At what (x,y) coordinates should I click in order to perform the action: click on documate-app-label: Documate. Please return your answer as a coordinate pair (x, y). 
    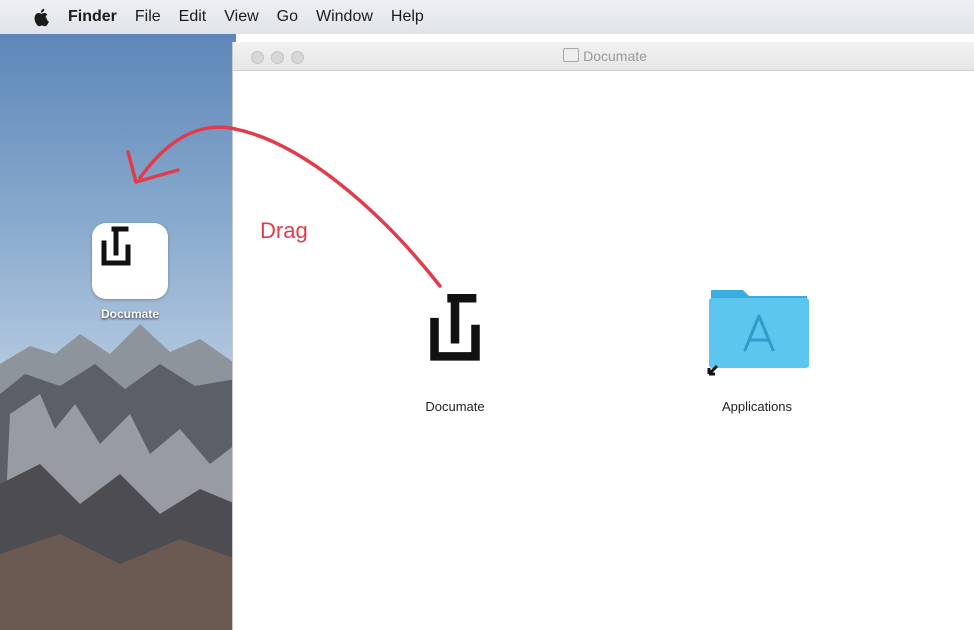
    Looking at the image, I should click on (455, 406).